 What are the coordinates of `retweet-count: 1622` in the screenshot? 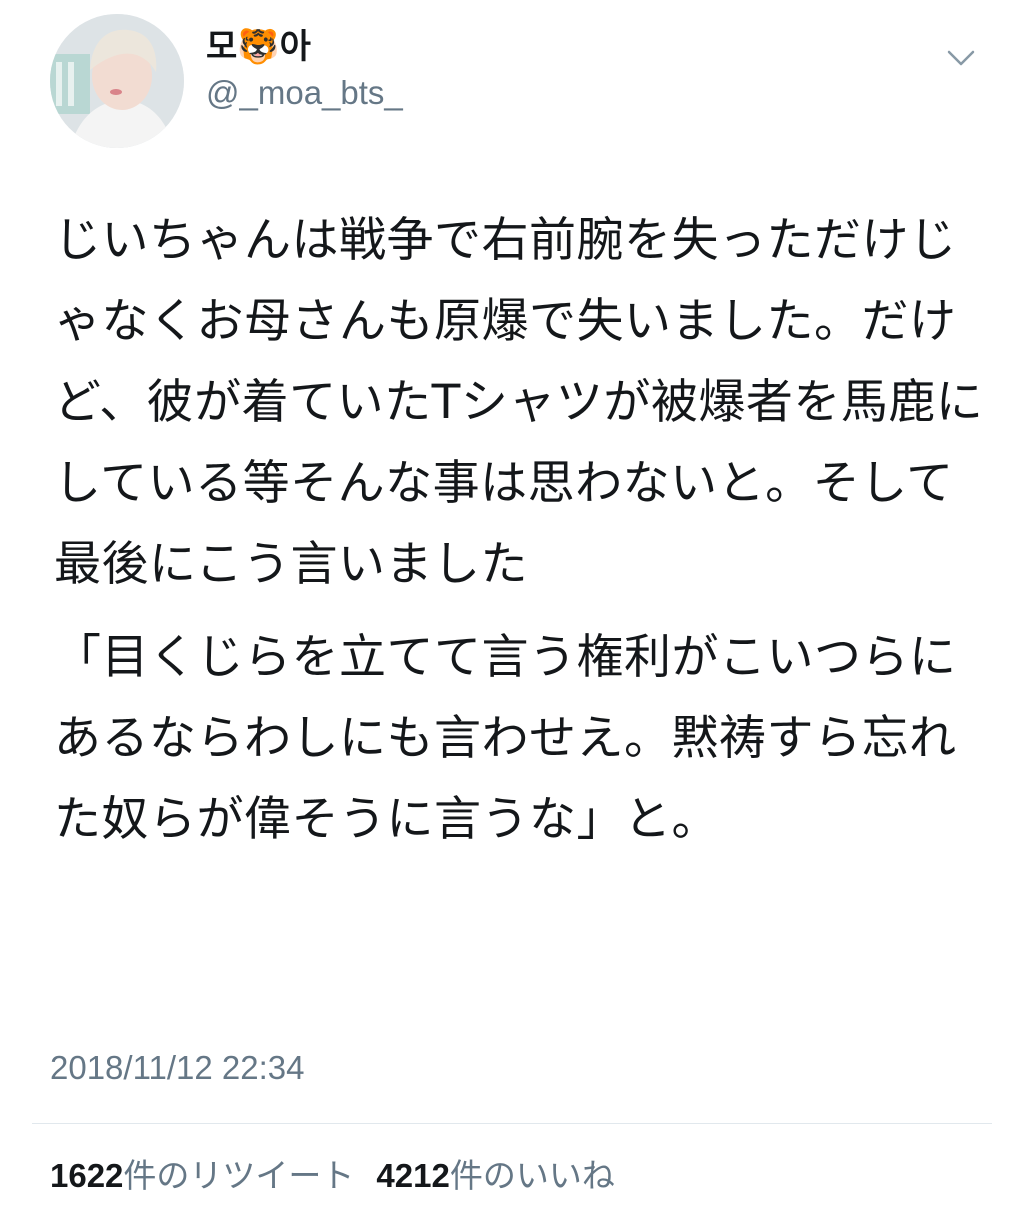 It's located at (87, 1175).